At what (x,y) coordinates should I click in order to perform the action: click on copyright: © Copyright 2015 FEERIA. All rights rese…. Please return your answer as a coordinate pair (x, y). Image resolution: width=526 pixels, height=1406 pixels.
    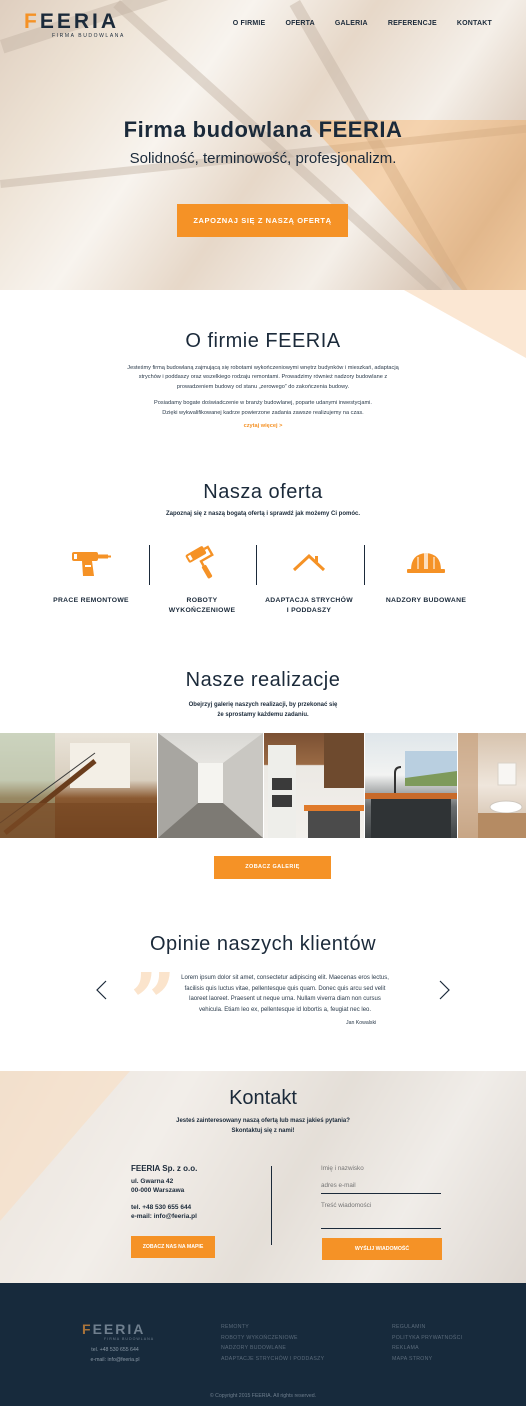
    Looking at the image, I should click on (263, 1396).